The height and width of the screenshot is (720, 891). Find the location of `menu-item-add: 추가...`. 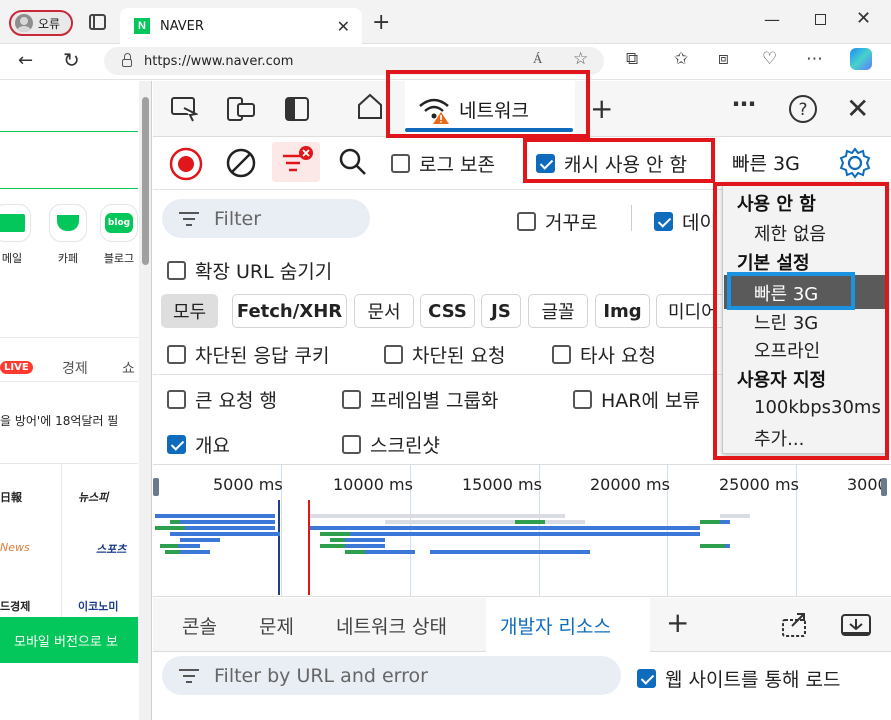

menu-item-add: 추가... is located at coordinates (779, 438).